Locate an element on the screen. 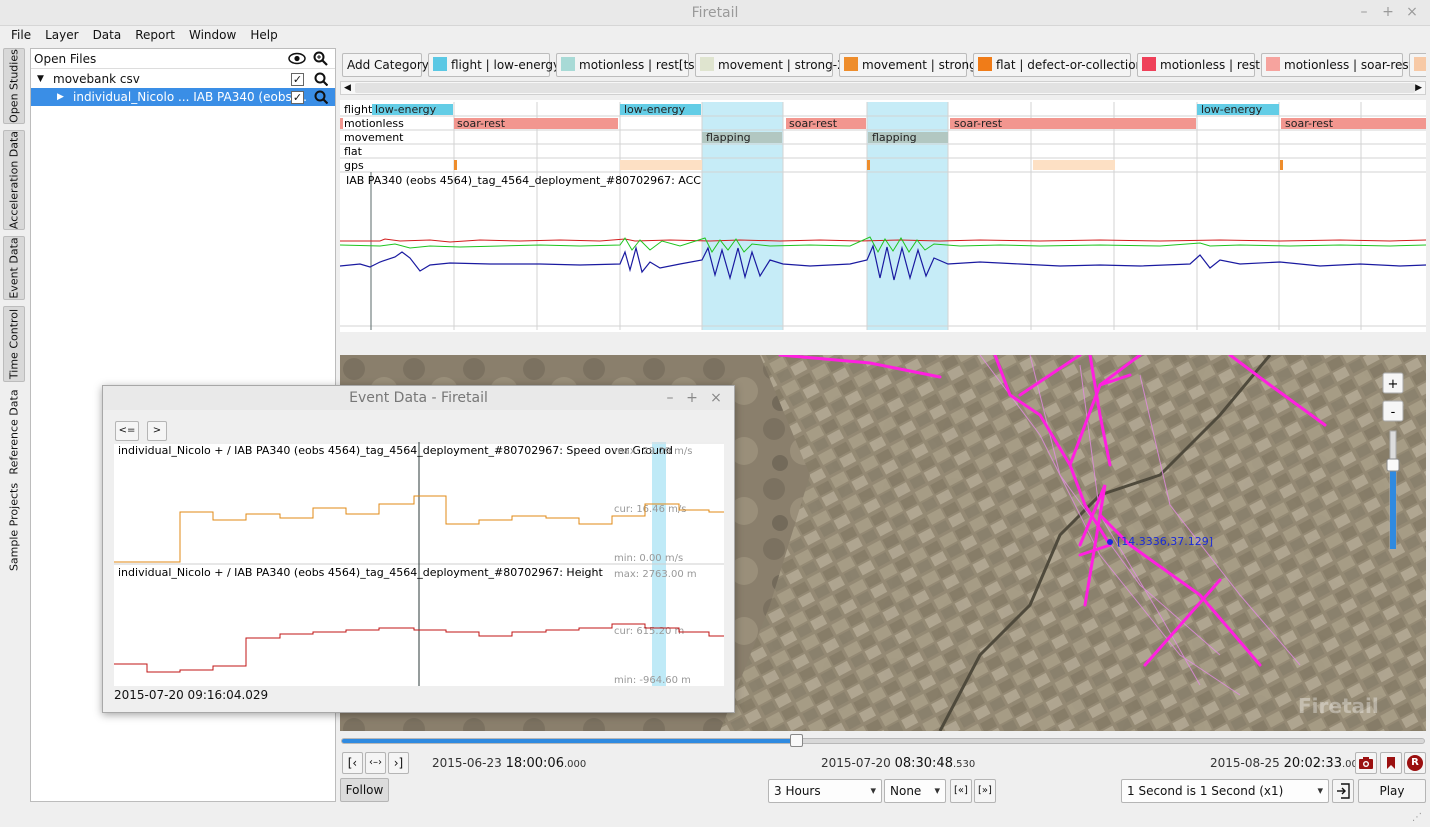  bookmark-icon is located at coordinates (1391, 763).